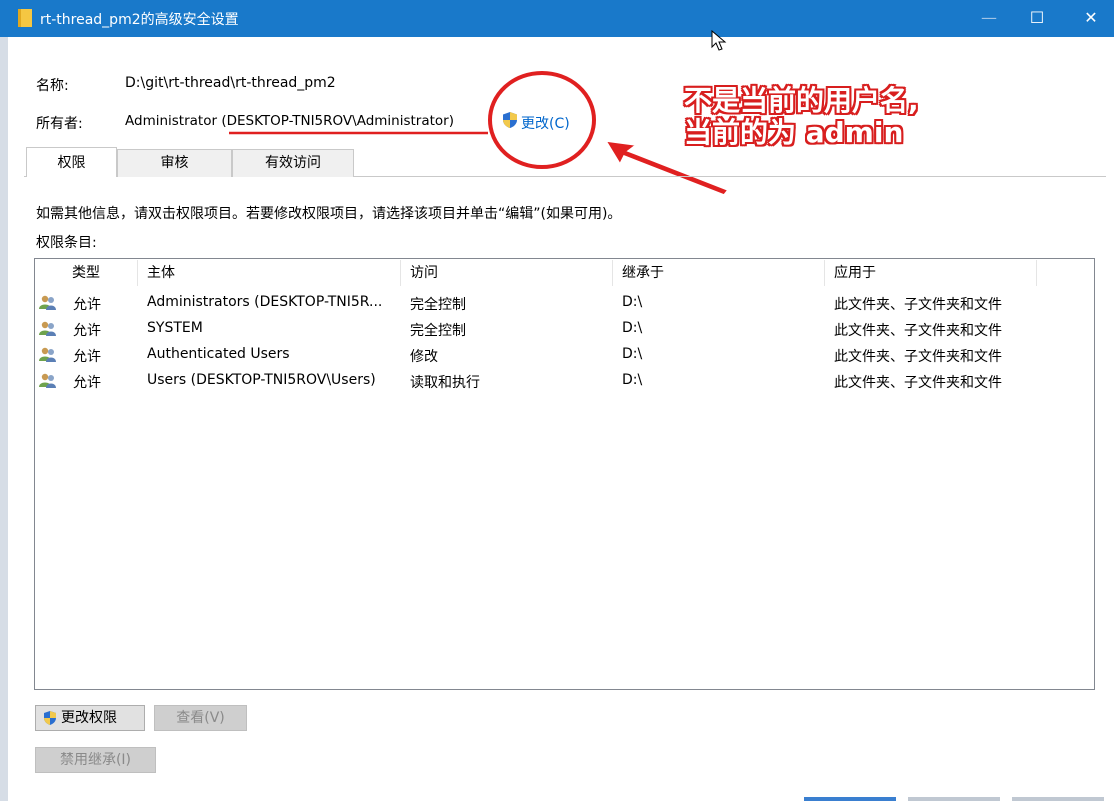  I want to click on principal-cell: Users (DESKTOP-TNI5ROV\Users), so click(261, 380).